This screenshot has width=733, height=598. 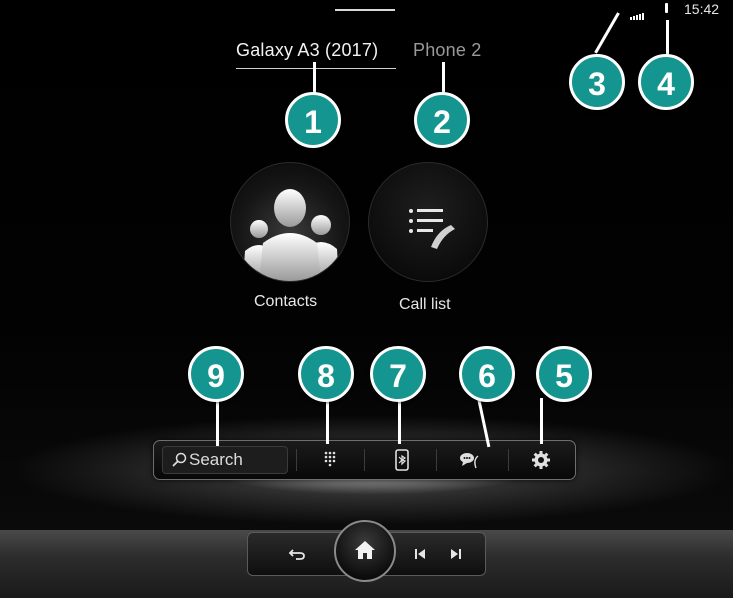 What do you see at coordinates (702, 9) in the screenshot?
I see `status-time: 15:42` at bounding box center [702, 9].